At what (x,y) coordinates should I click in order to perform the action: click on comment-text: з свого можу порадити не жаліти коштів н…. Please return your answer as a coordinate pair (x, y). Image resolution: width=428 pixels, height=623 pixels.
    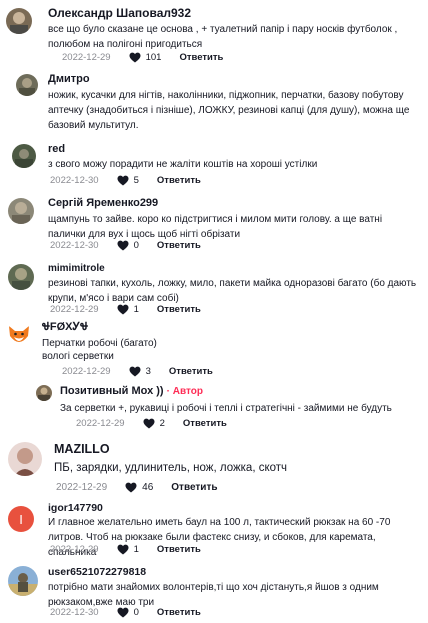
    Looking at the image, I should click on (183, 164).